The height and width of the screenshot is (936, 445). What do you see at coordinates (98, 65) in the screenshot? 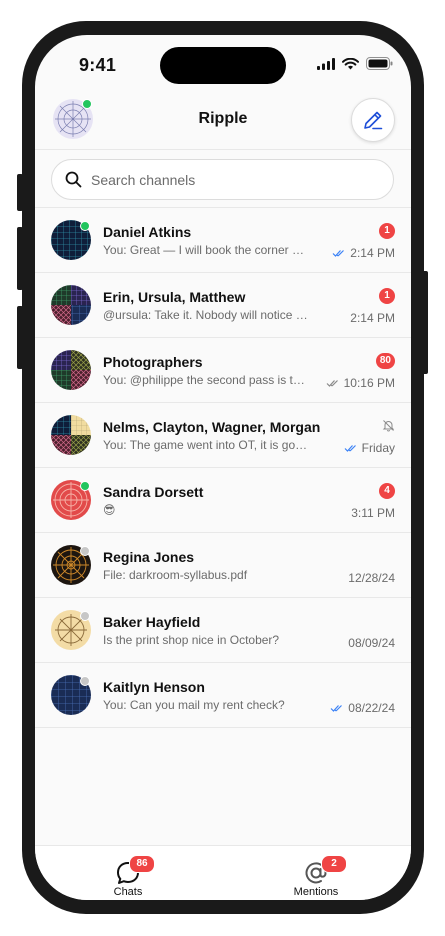
I see `status-time: 9:41` at bounding box center [98, 65].